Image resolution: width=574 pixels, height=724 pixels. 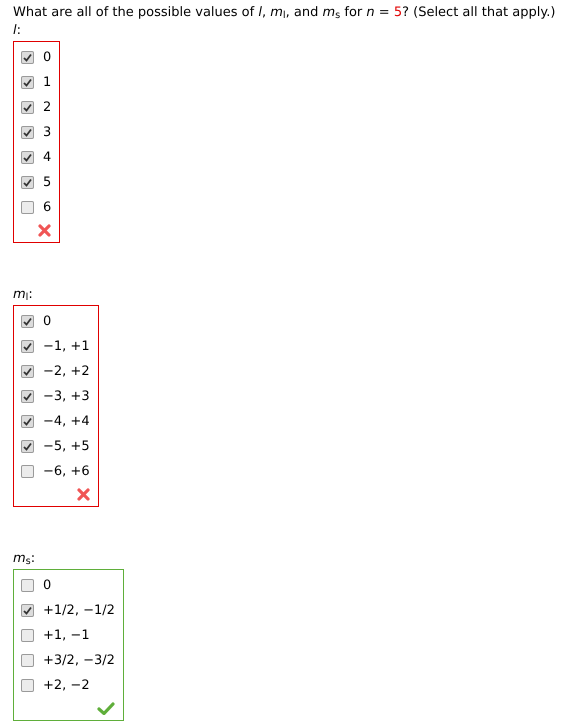 What do you see at coordinates (24, 559) in the screenshot?
I see `group-label: m$_{s}$:` at bounding box center [24, 559].